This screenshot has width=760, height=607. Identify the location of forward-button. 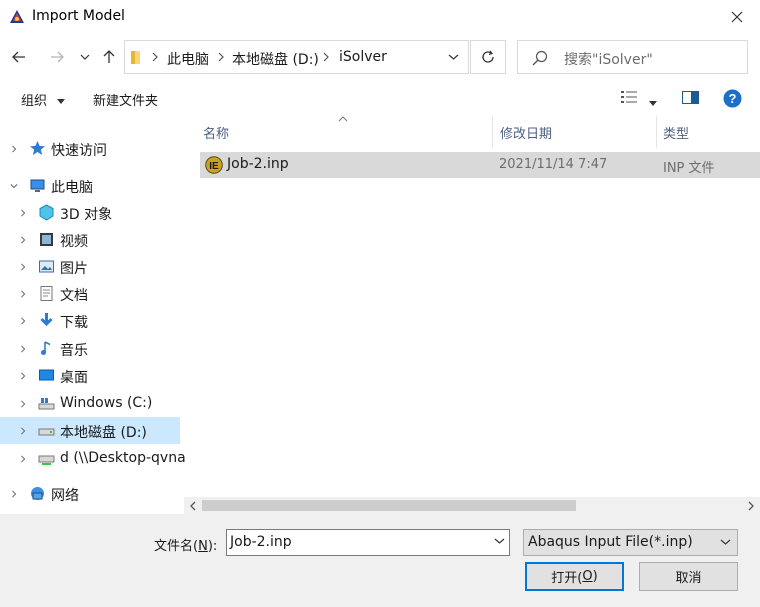
(57, 57).